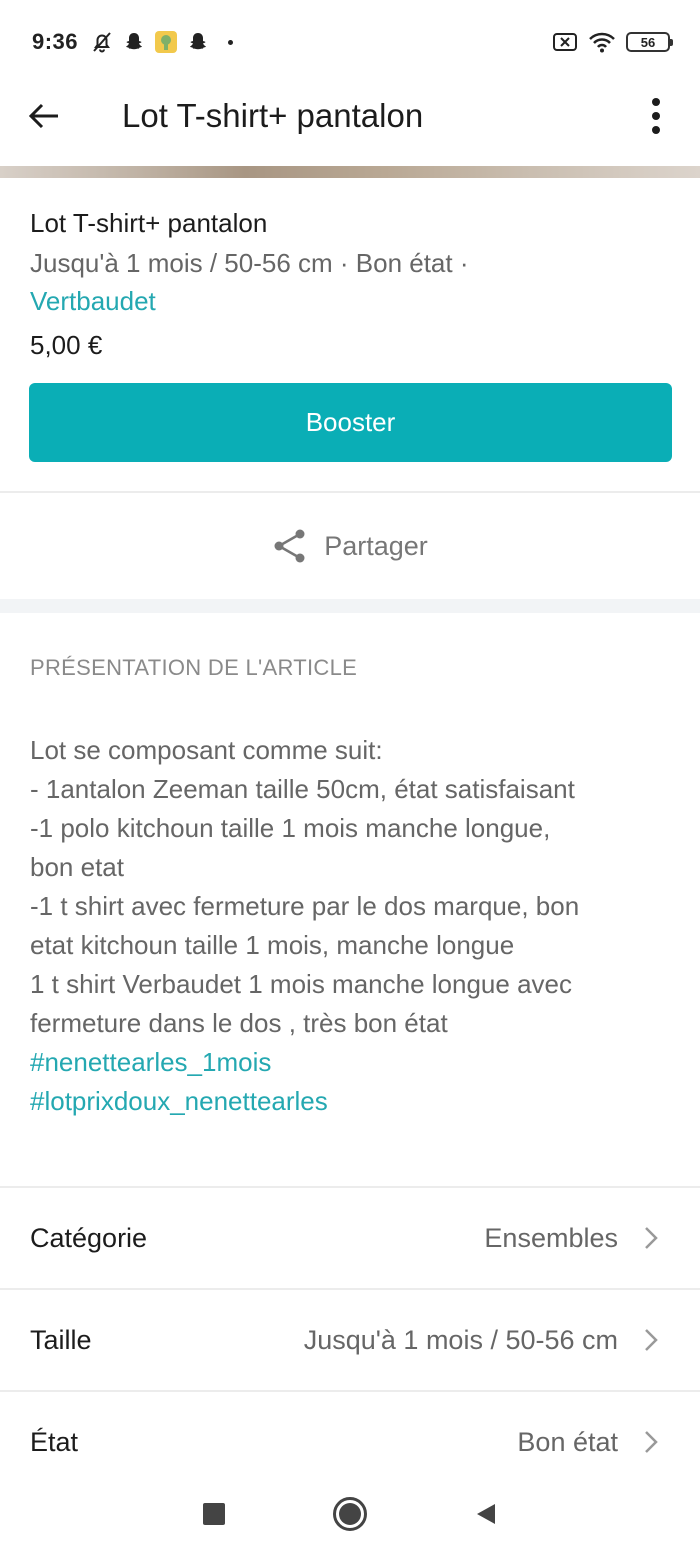 The height and width of the screenshot is (1556, 700). I want to click on attribute-label: État, so click(54, 1441).